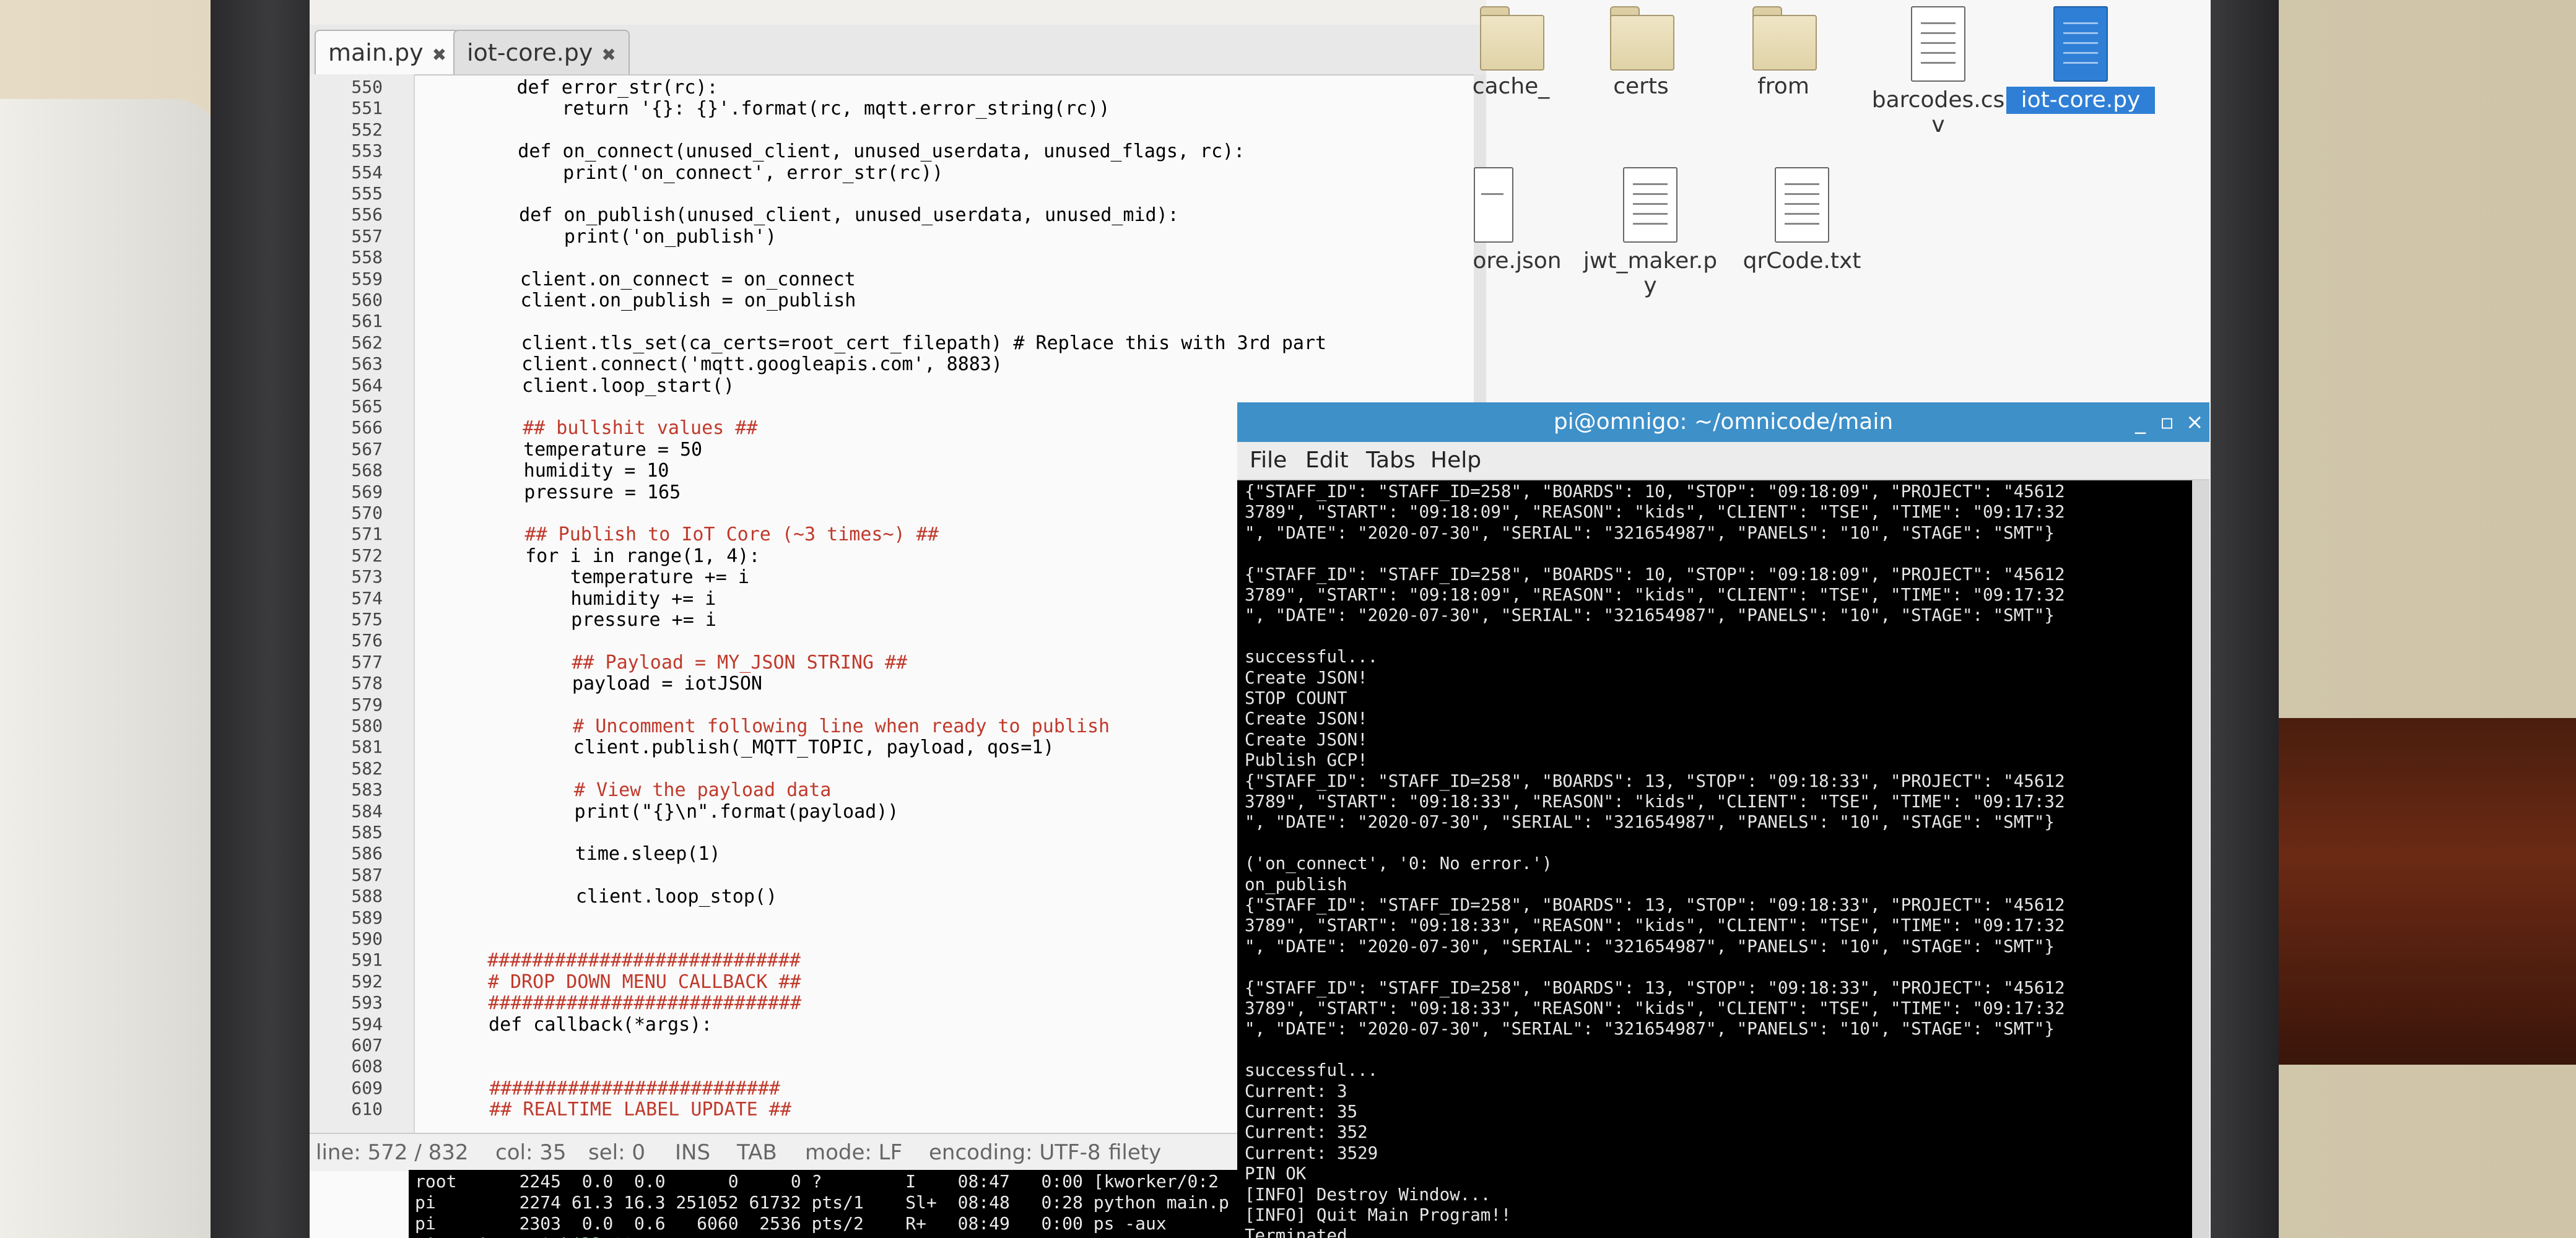 Image resolution: width=2576 pixels, height=1238 pixels. I want to click on code-line: for i in range(1, 4):, so click(597, 556).